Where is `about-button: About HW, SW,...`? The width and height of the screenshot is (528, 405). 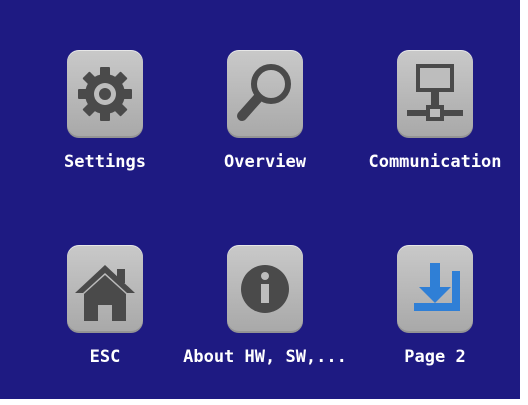 about-button: About HW, SW,... is located at coordinates (265, 315).